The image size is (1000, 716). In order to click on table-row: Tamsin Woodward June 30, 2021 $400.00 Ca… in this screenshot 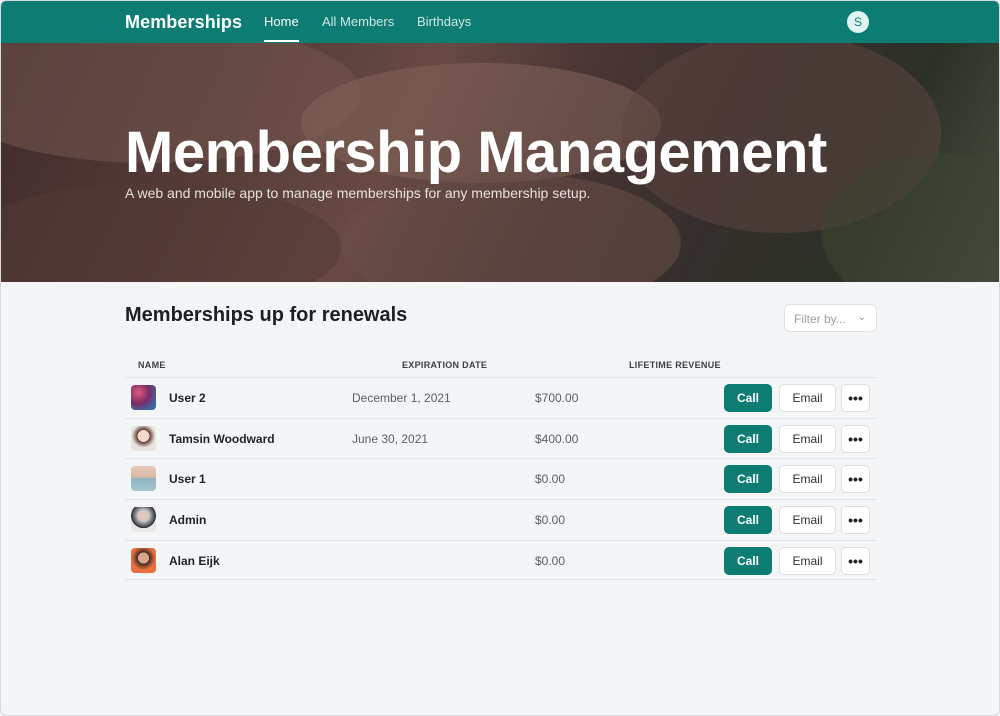, I will do `click(501, 438)`.